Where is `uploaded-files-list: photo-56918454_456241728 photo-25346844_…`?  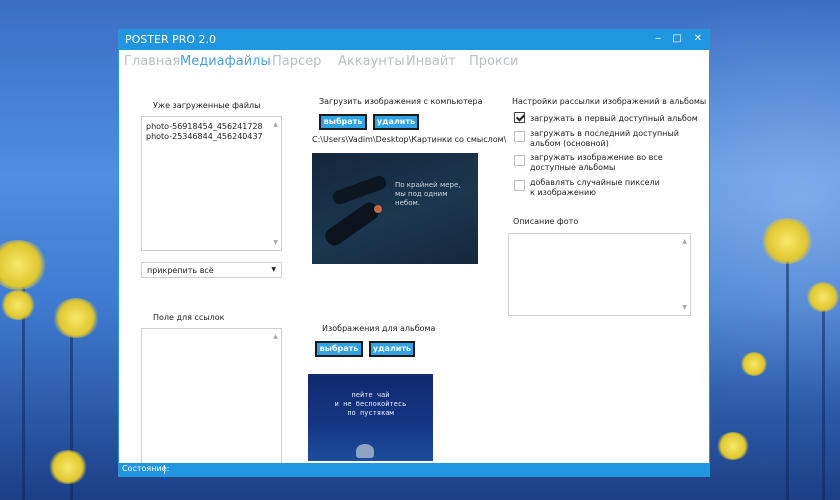 uploaded-files-list: photo-56918454_456241728 photo-25346844_… is located at coordinates (211, 183).